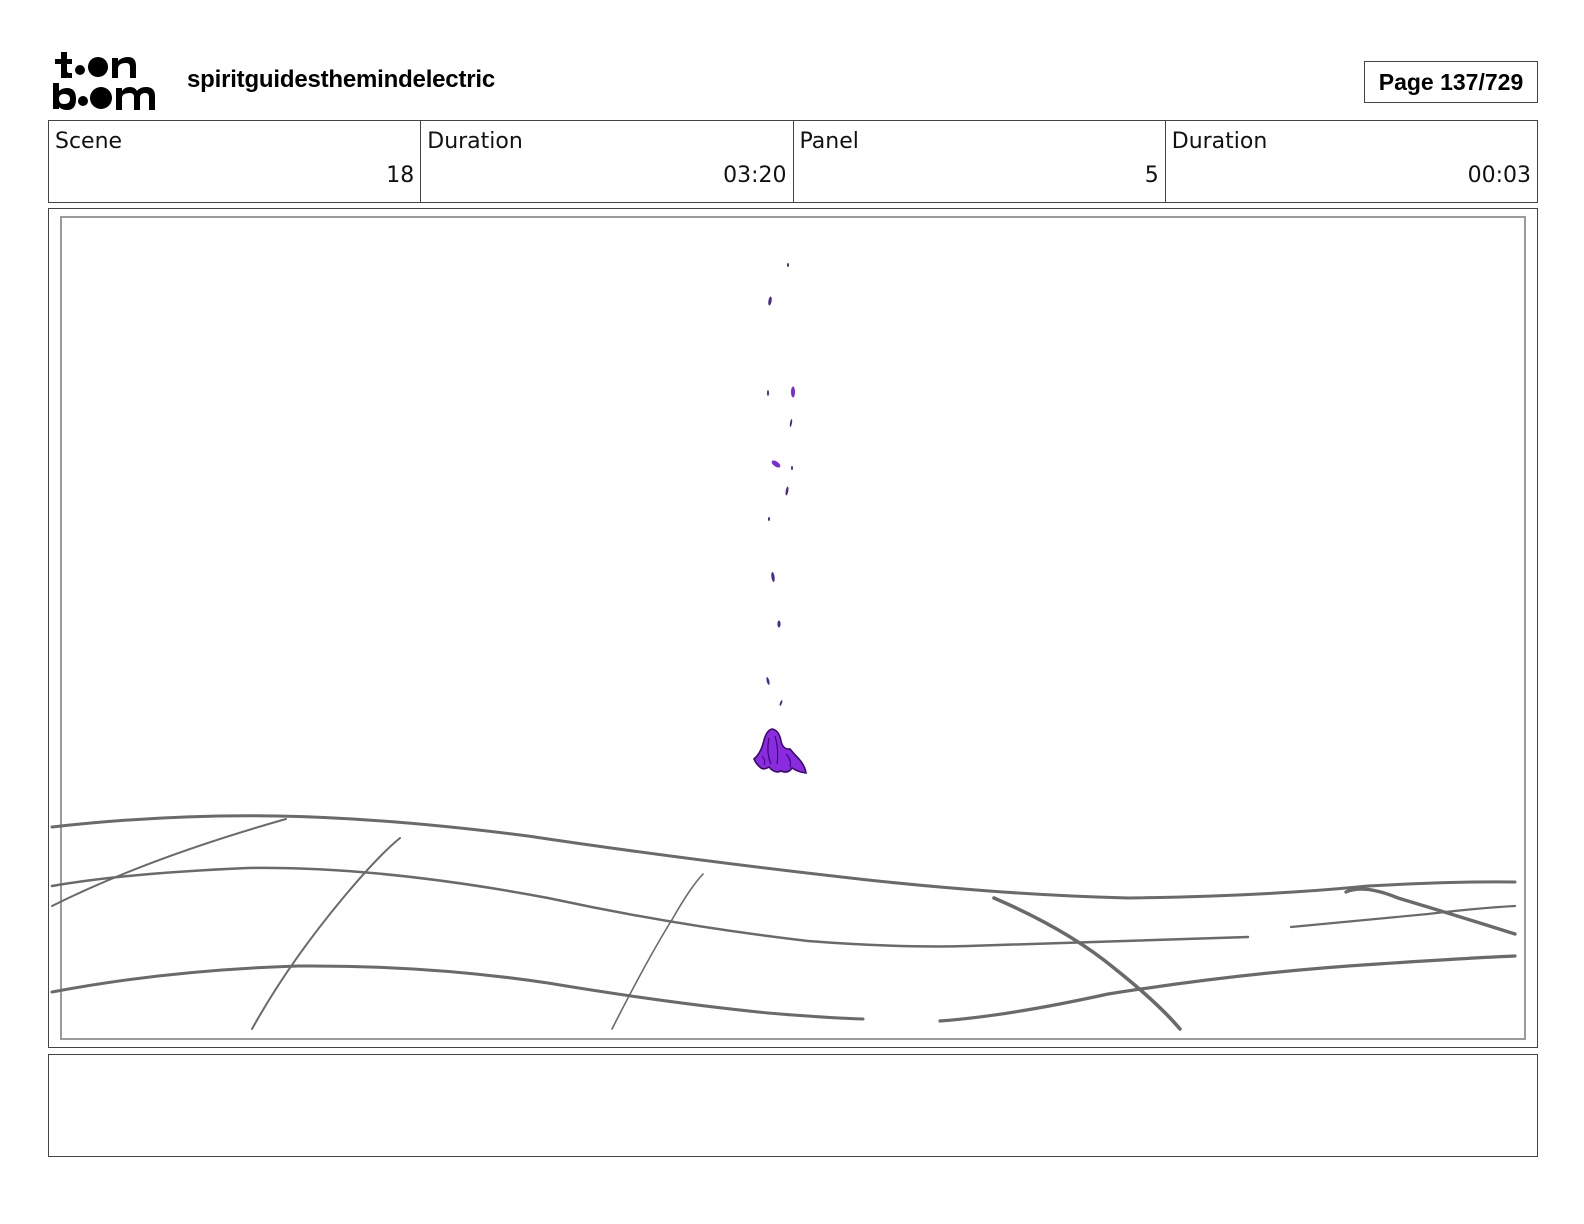  I want to click on particle-trail, so click(780, 484).